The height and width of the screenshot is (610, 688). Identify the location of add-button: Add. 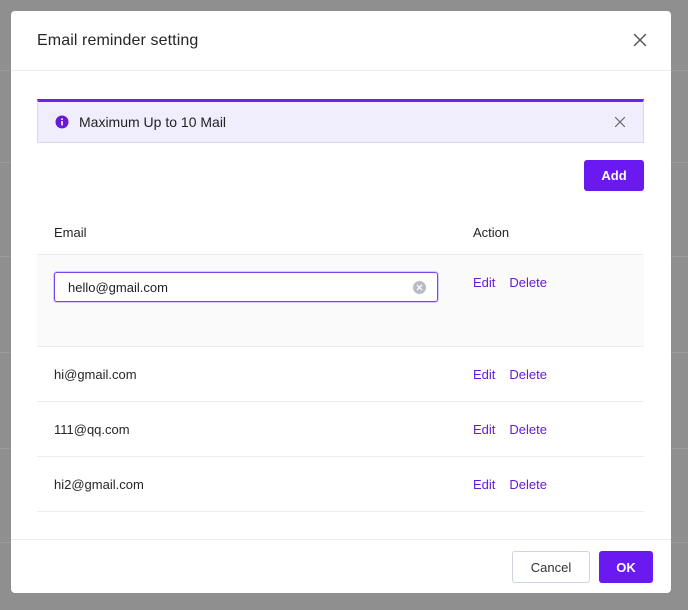
(614, 175).